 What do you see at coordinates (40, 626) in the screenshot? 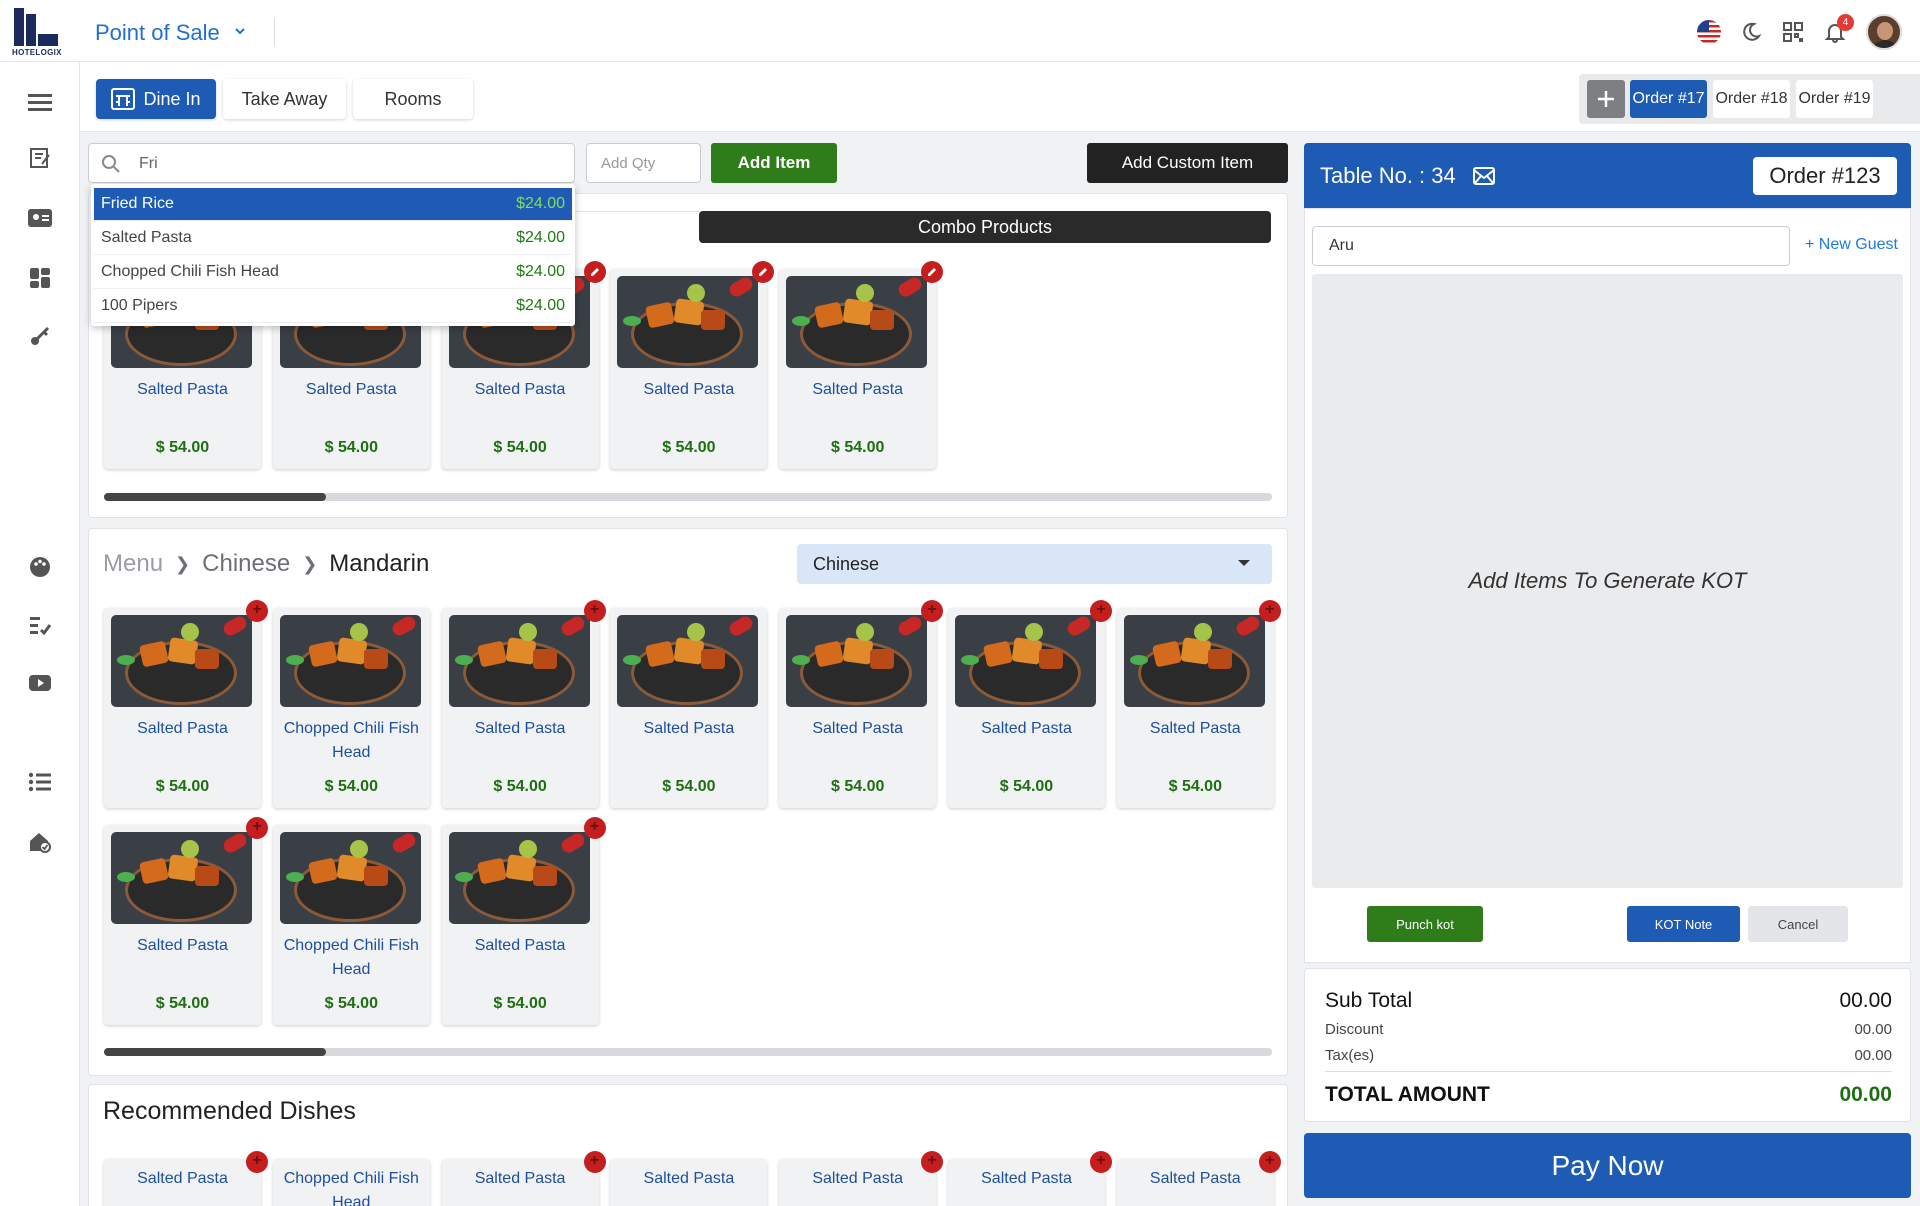
I see `checklist-icon` at bounding box center [40, 626].